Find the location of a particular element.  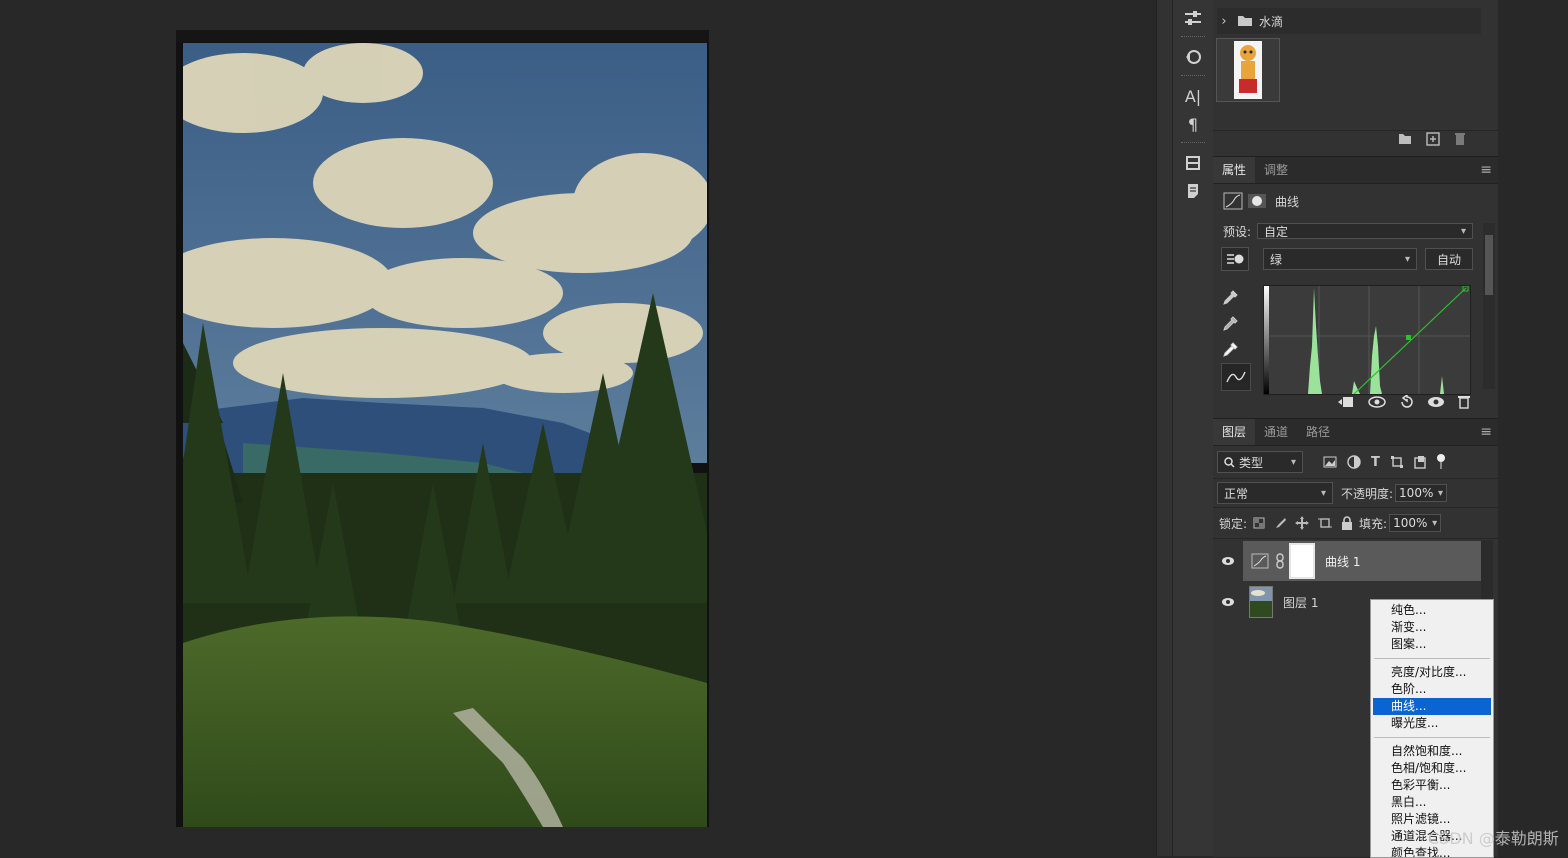

curve-edit-icon is located at coordinates (1236, 377).